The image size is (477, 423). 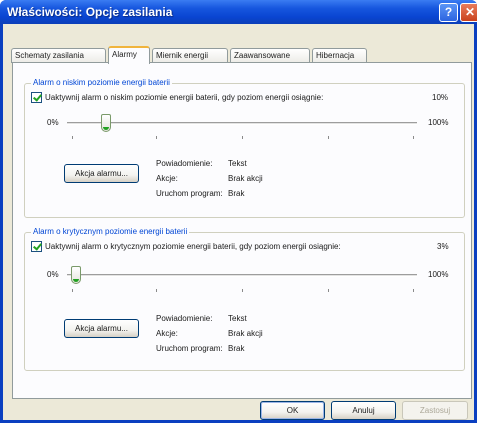 I want to click on tab-power-schemes: Schematy zasilania, so click(x=58, y=55).